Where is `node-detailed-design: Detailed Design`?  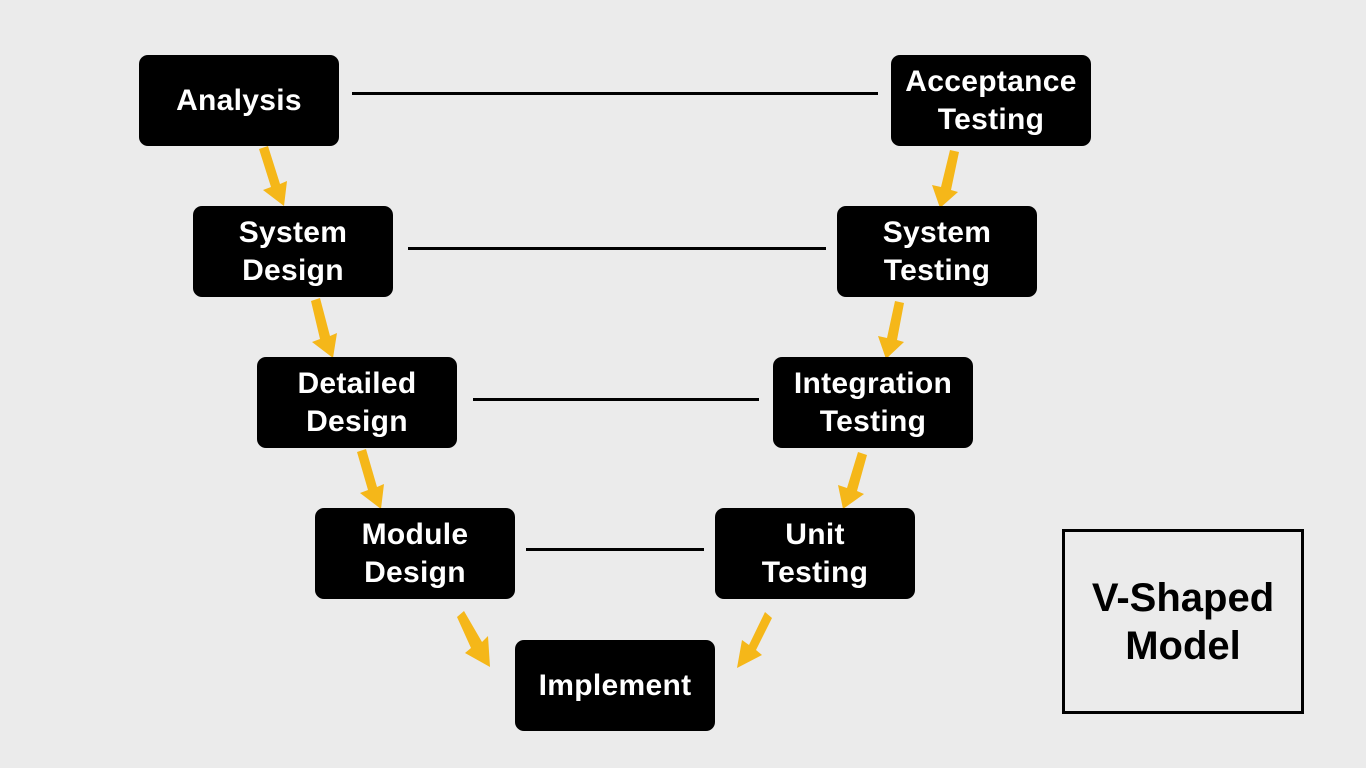 node-detailed-design: Detailed Design is located at coordinates (357, 402).